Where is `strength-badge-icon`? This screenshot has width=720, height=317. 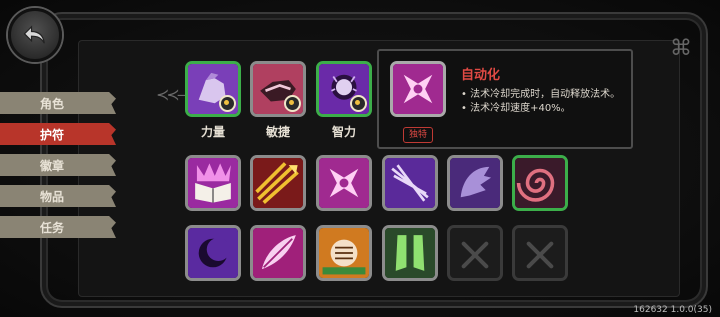
strength-badge-icon is located at coordinates (227, 103).